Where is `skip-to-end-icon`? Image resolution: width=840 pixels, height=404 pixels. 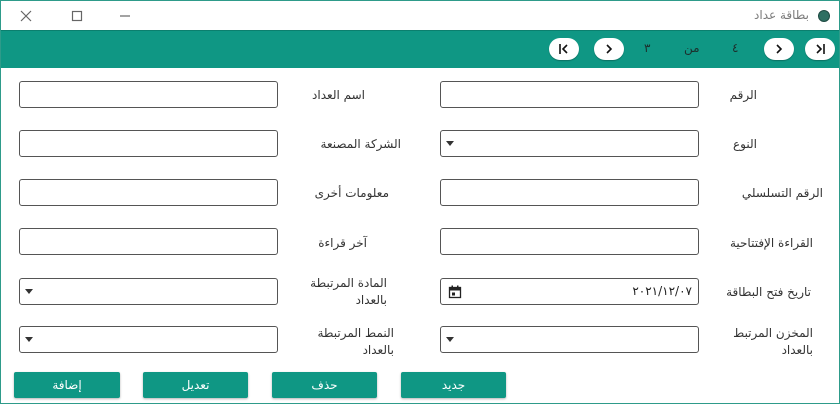
skip-to-end-icon is located at coordinates (820, 49).